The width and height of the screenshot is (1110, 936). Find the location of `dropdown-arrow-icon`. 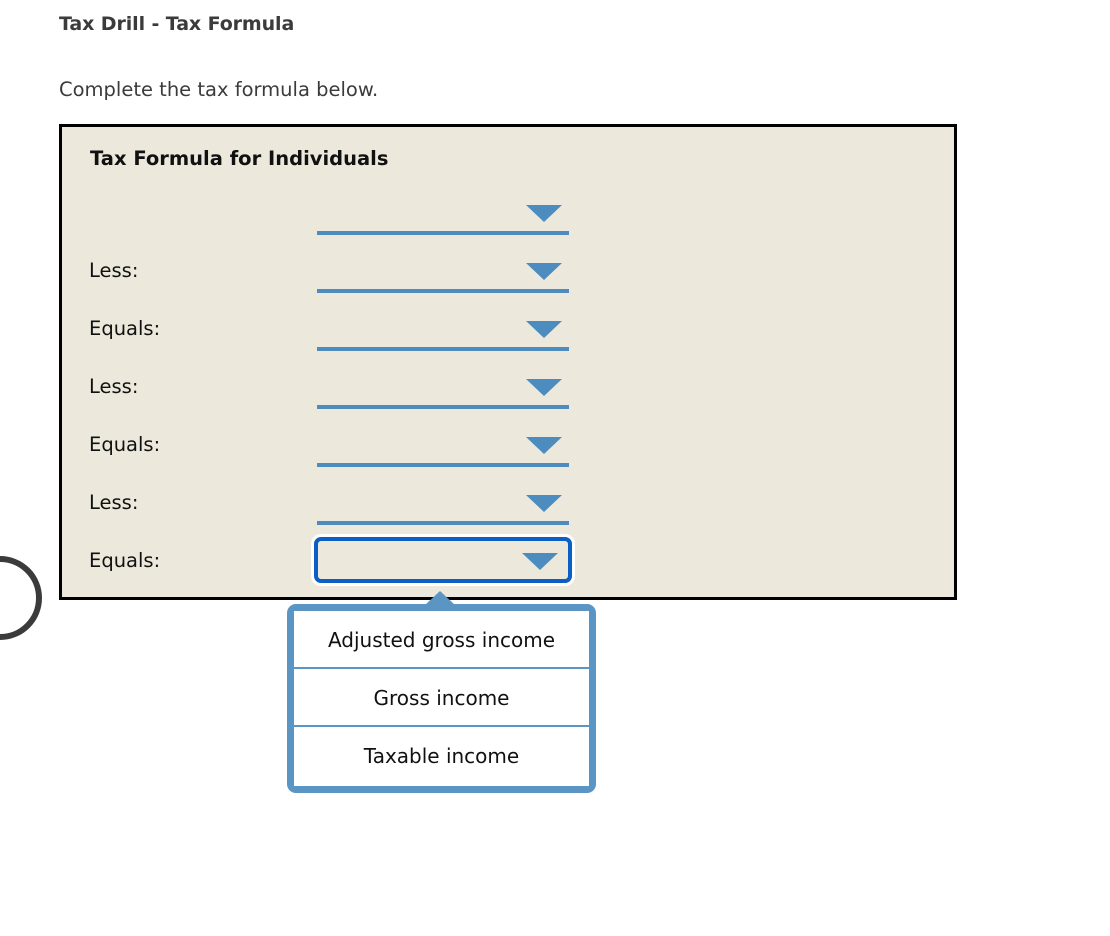

dropdown-arrow-icon is located at coordinates (440, 598).